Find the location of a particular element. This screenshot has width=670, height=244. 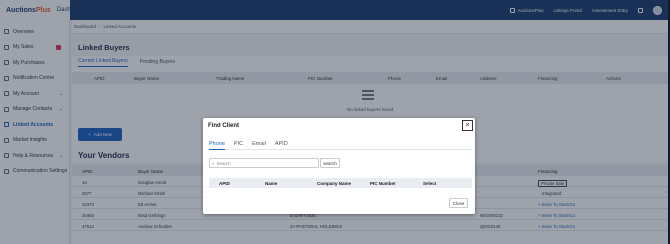

search-icon: ⌕ is located at coordinates (213, 163).